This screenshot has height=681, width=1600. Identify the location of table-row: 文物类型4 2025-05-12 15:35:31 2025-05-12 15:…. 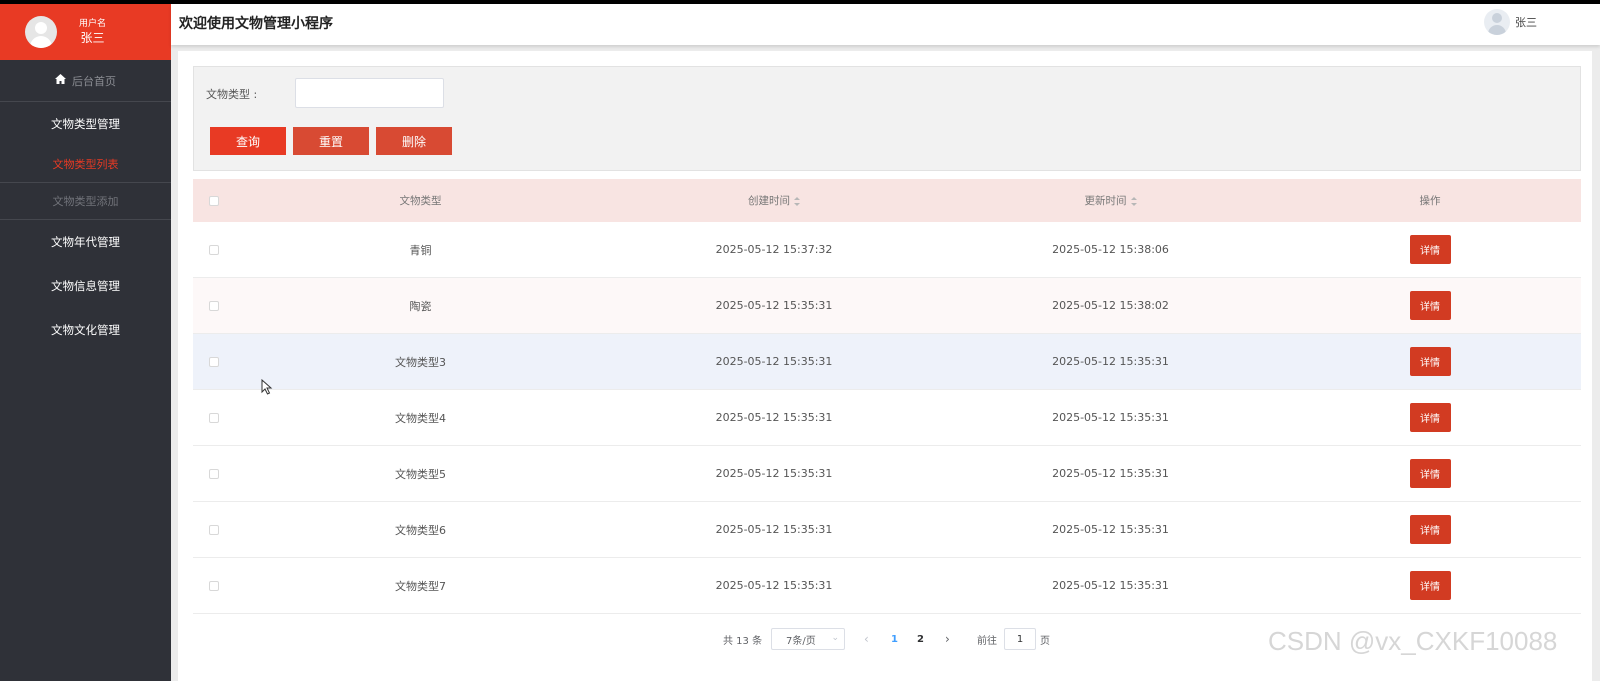
(887, 418).